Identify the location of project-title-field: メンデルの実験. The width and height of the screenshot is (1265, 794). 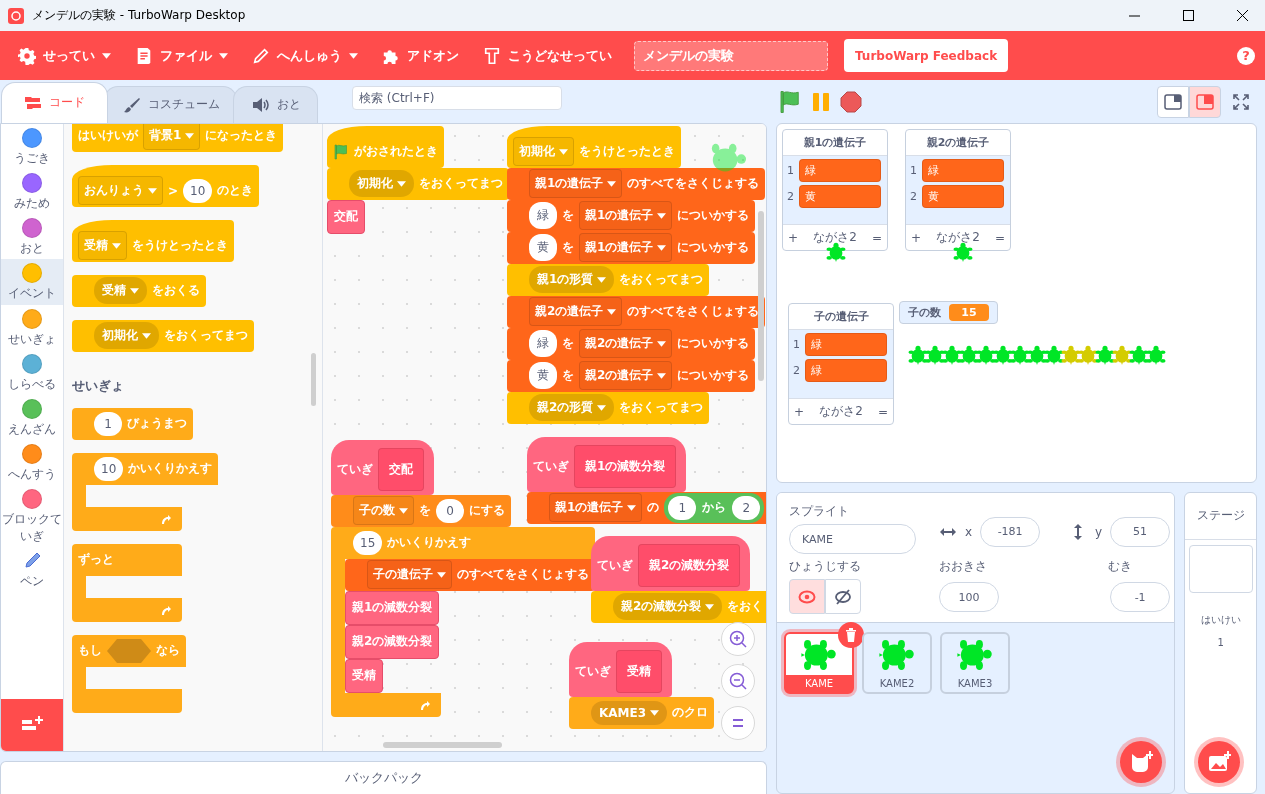
(731, 55).